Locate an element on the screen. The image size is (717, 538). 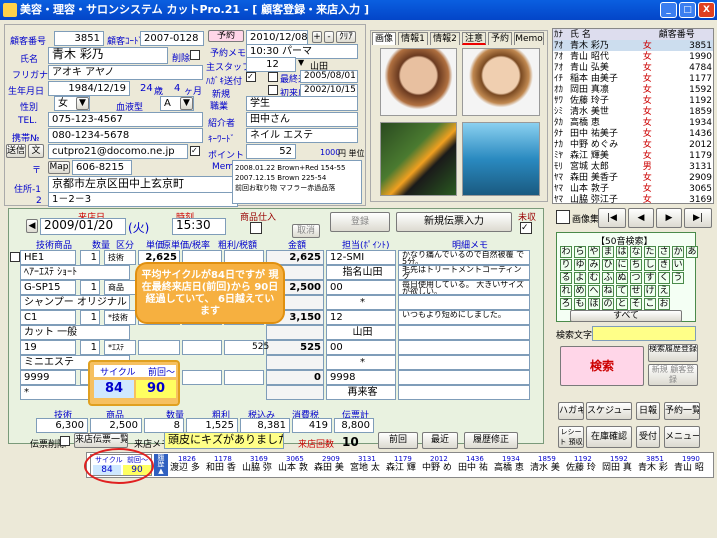
kana-key: ひ is located at coordinates (608, 265).